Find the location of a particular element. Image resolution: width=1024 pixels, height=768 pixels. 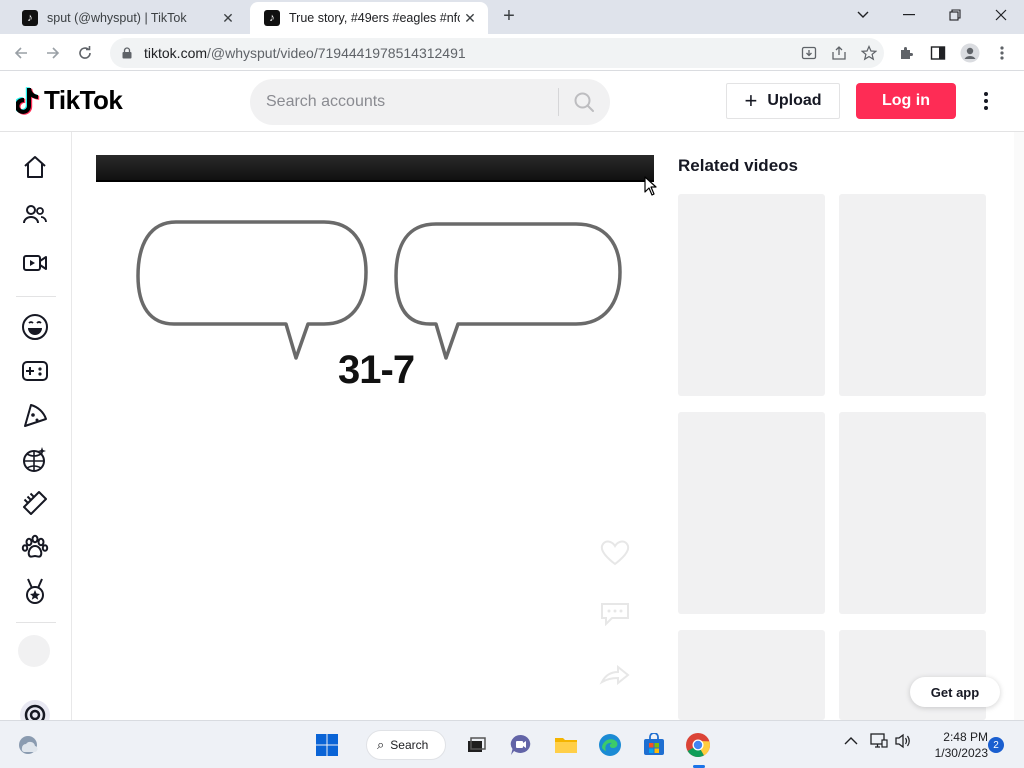

upload-button: + Upload is located at coordinates (783, 101).